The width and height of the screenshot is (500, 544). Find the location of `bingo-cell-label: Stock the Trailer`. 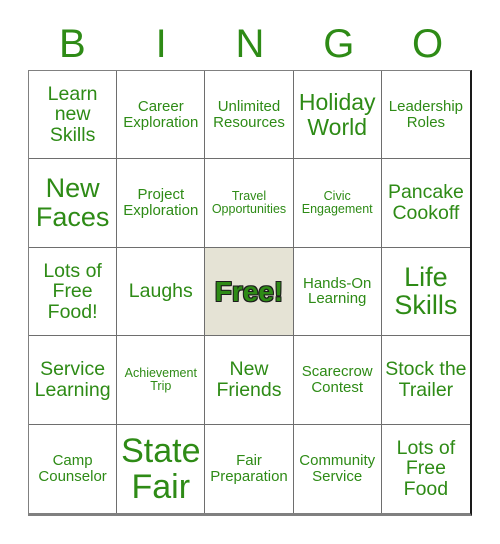

bingo-cell-label: Stock the Trailer is located at coordinates (426, 379).